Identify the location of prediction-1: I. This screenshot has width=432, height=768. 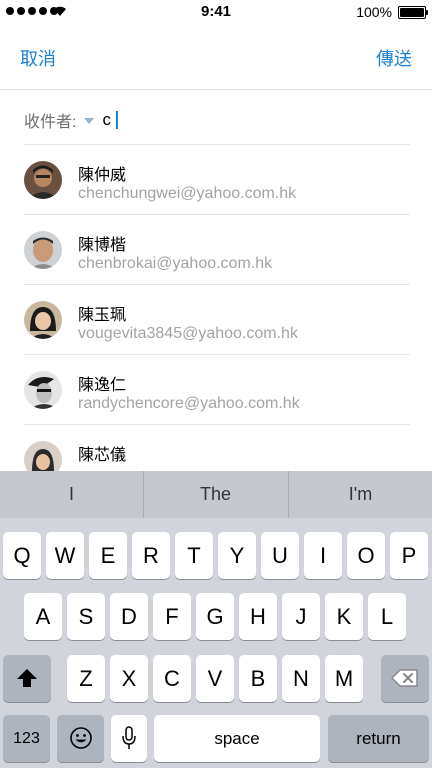
(71, 494).